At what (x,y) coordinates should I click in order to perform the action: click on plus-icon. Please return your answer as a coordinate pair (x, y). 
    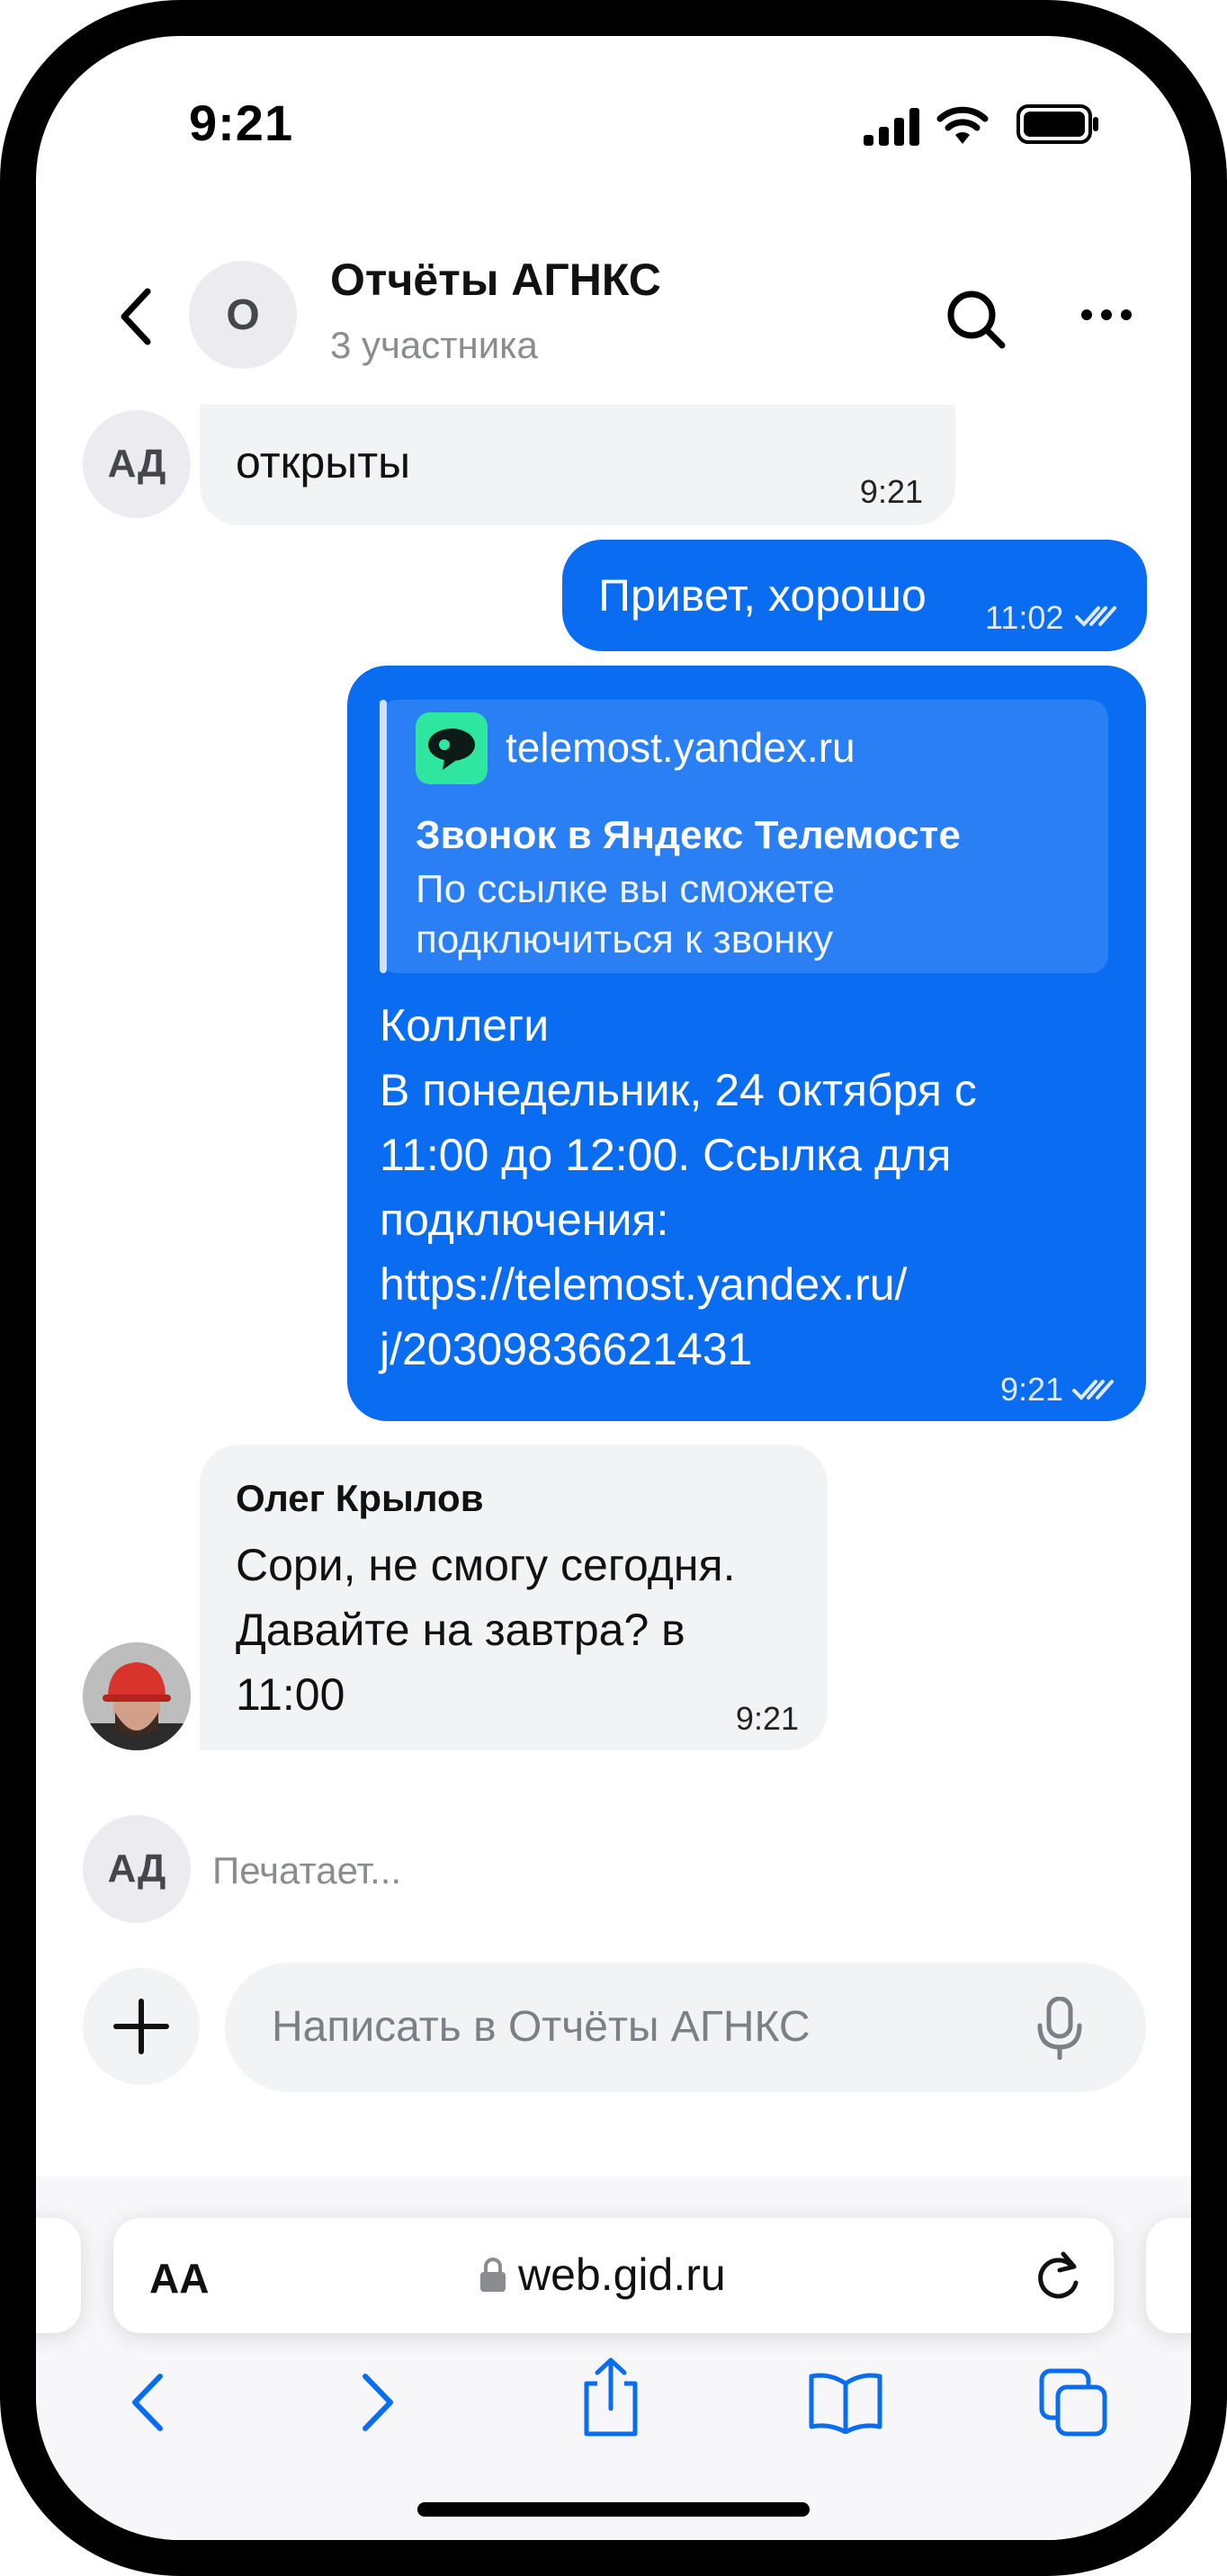
    Looking at the image, I should click on (141, 2026).